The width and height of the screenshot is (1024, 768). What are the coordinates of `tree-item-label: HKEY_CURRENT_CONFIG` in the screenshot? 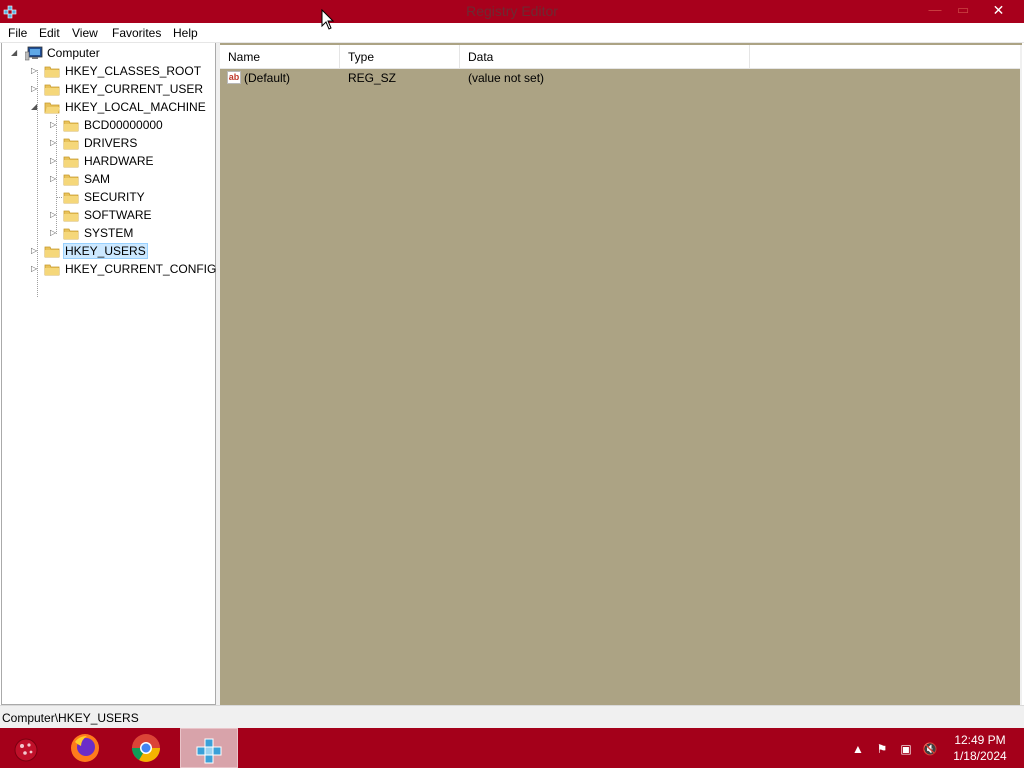 It's located at (141, 269).